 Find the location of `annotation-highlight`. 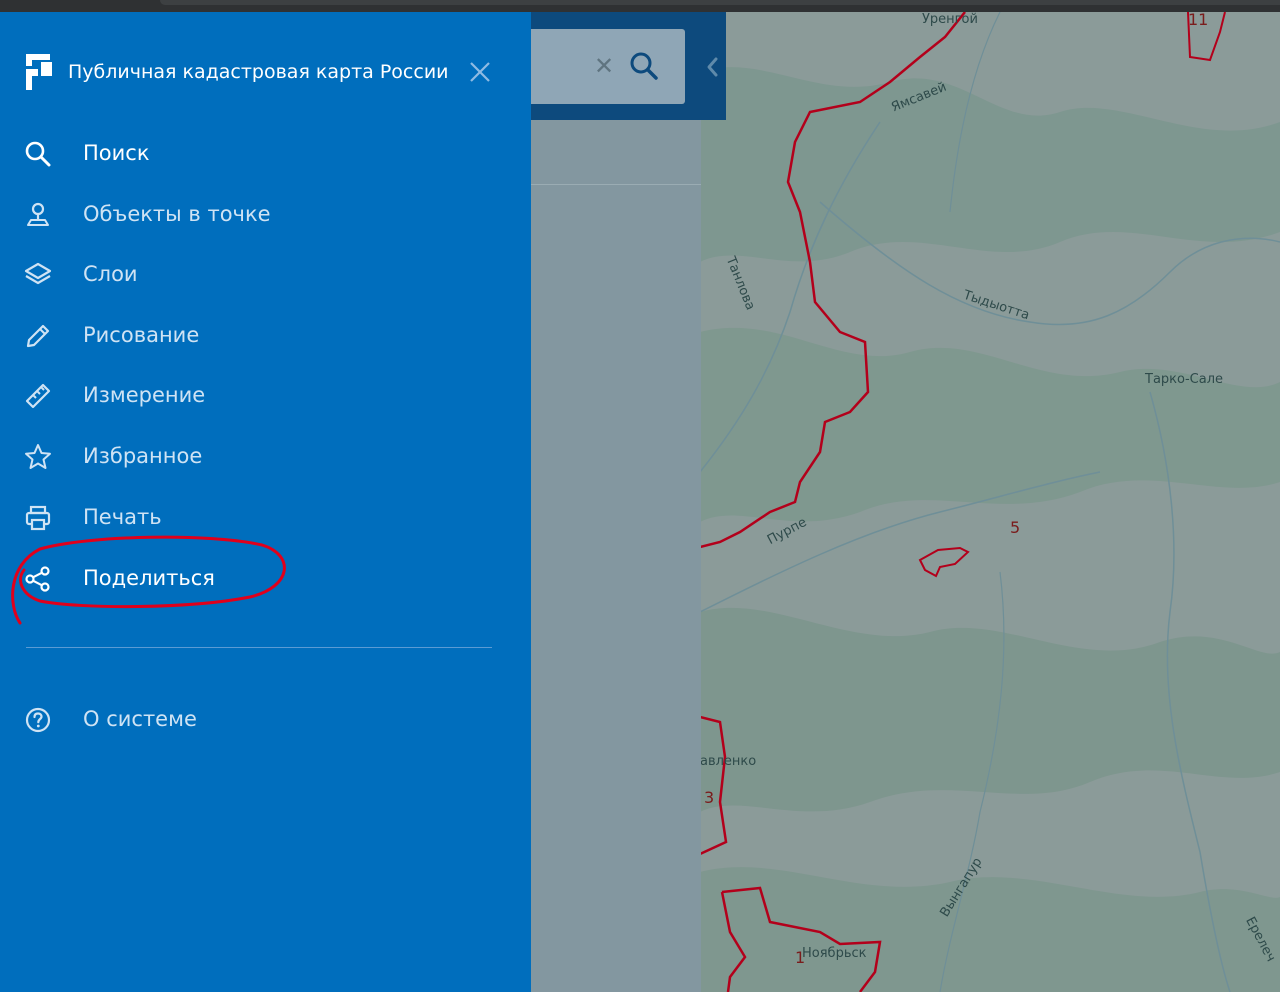

annotation-highlight is located at coordinates (148, 580).